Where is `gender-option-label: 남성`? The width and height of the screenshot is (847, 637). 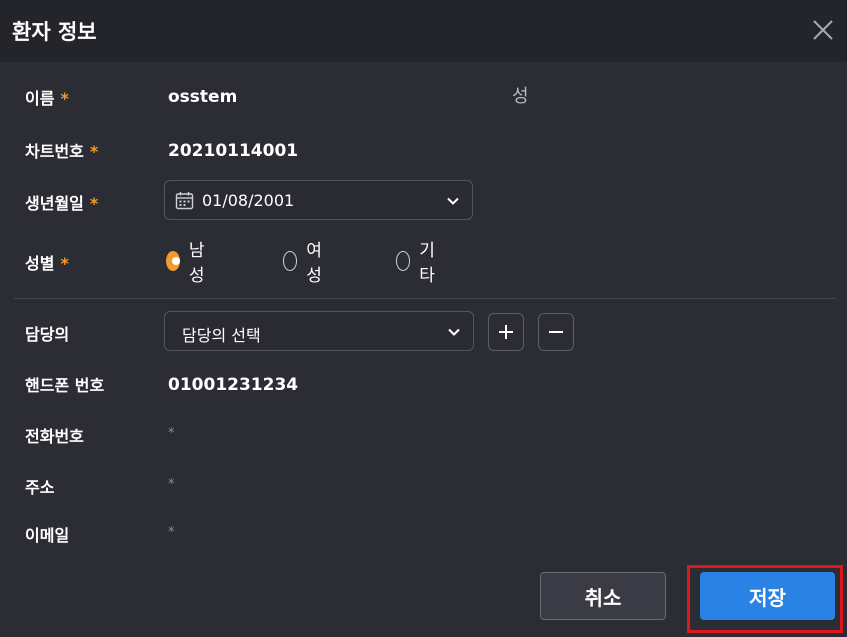
gender-option-label: 남성 is located at coordinates (196, 263).